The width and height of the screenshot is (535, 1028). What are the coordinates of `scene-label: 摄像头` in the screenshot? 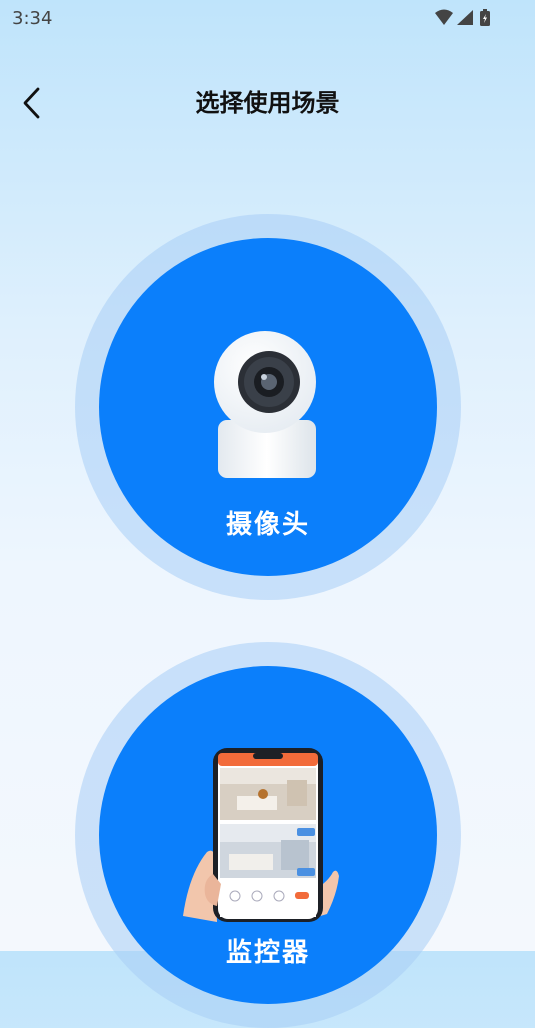 It's located at (267, 525).